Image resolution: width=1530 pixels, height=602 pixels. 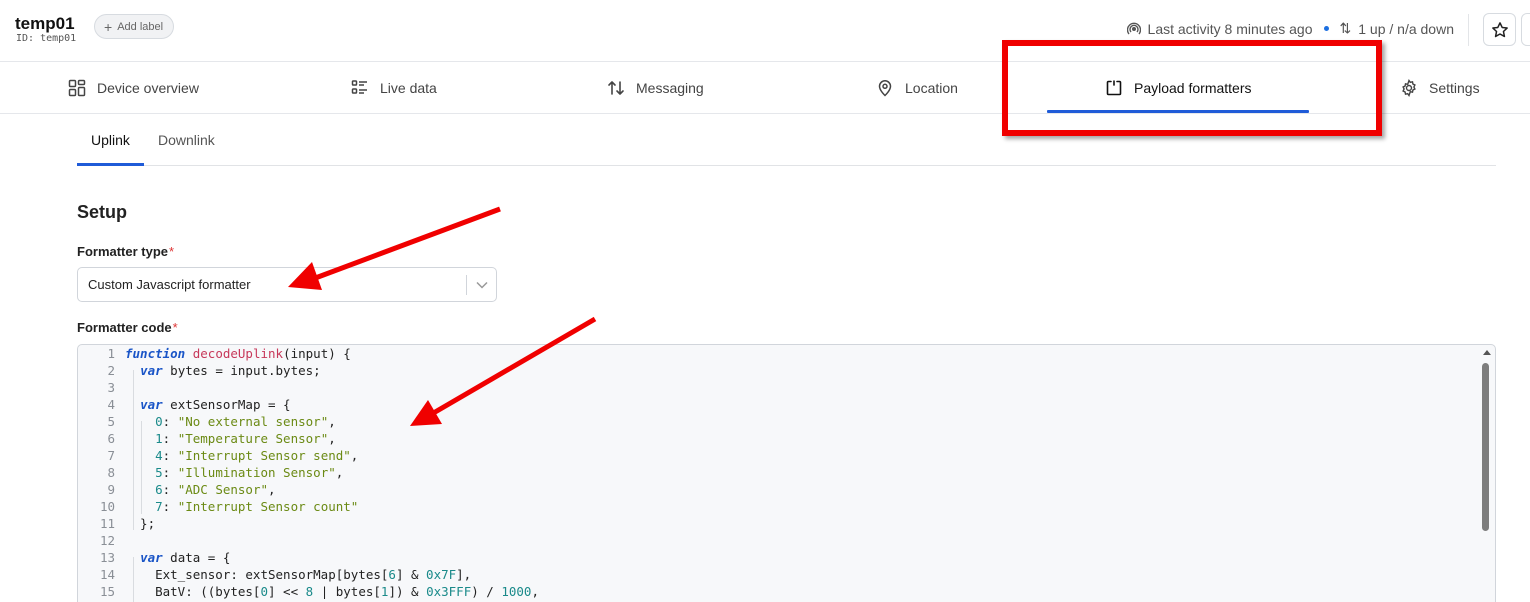 I want to click on tab-settings: Settings, so click(x=1440, y=88).